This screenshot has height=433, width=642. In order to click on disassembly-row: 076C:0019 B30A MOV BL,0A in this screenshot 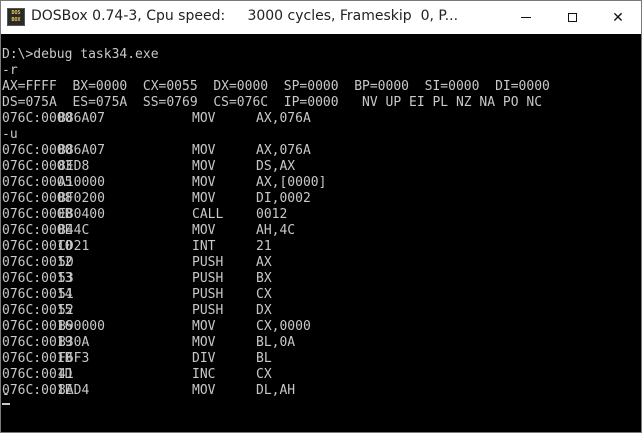, I will do `click(212, 343)`.